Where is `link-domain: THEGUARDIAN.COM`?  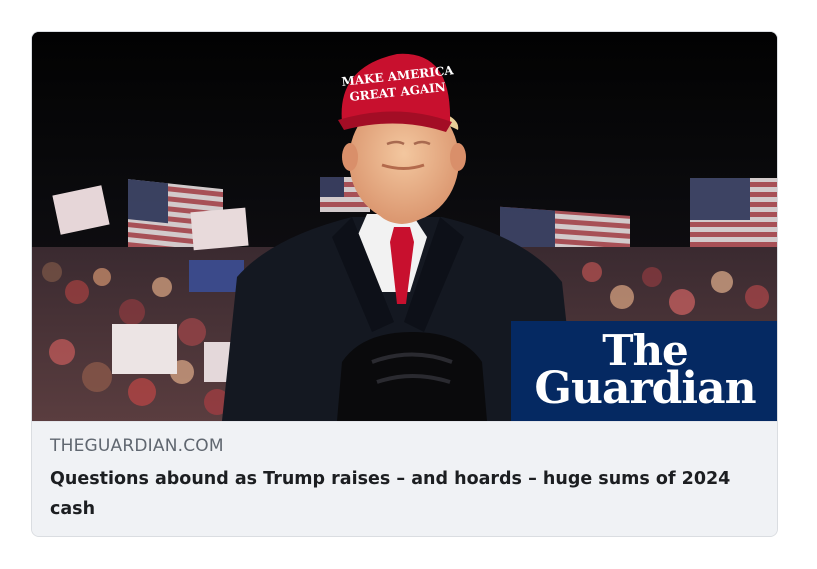 link-domain: THEGUARDIAN.COM is located at coordinates (137, 446).